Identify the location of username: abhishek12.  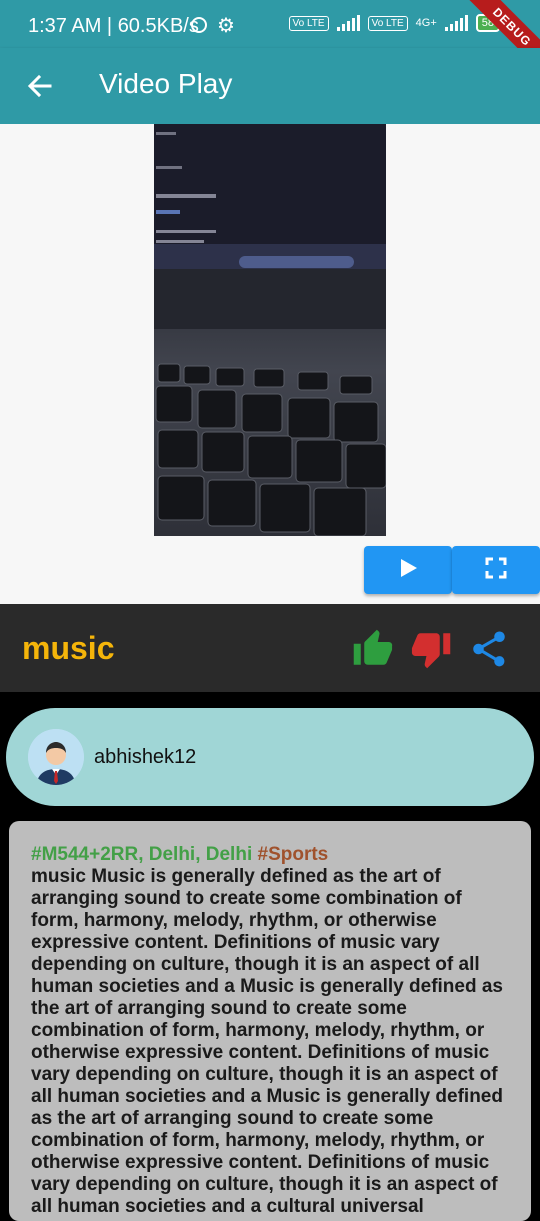
(145, 757).